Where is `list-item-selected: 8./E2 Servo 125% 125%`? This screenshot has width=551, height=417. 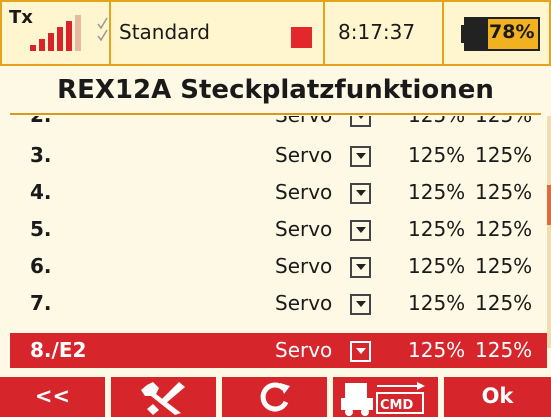 list-item-selected: 8./E2 Servo 125% 125% is located at coordinates (278, 350).